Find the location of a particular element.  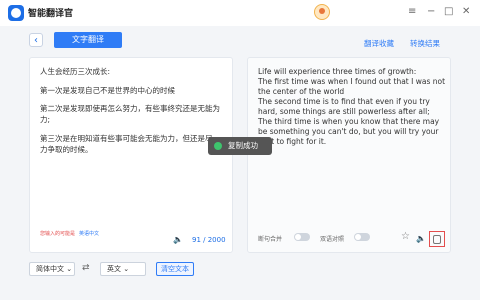

language-warning: 您输入的可能是 英语中文 is located at coordinates (69, 233).